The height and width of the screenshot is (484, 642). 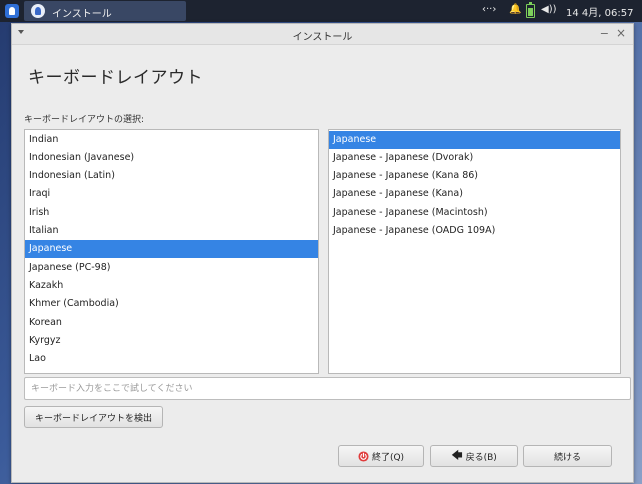 I want to click on taskbar-item-installer: インストール, so click(x=105, y=11).